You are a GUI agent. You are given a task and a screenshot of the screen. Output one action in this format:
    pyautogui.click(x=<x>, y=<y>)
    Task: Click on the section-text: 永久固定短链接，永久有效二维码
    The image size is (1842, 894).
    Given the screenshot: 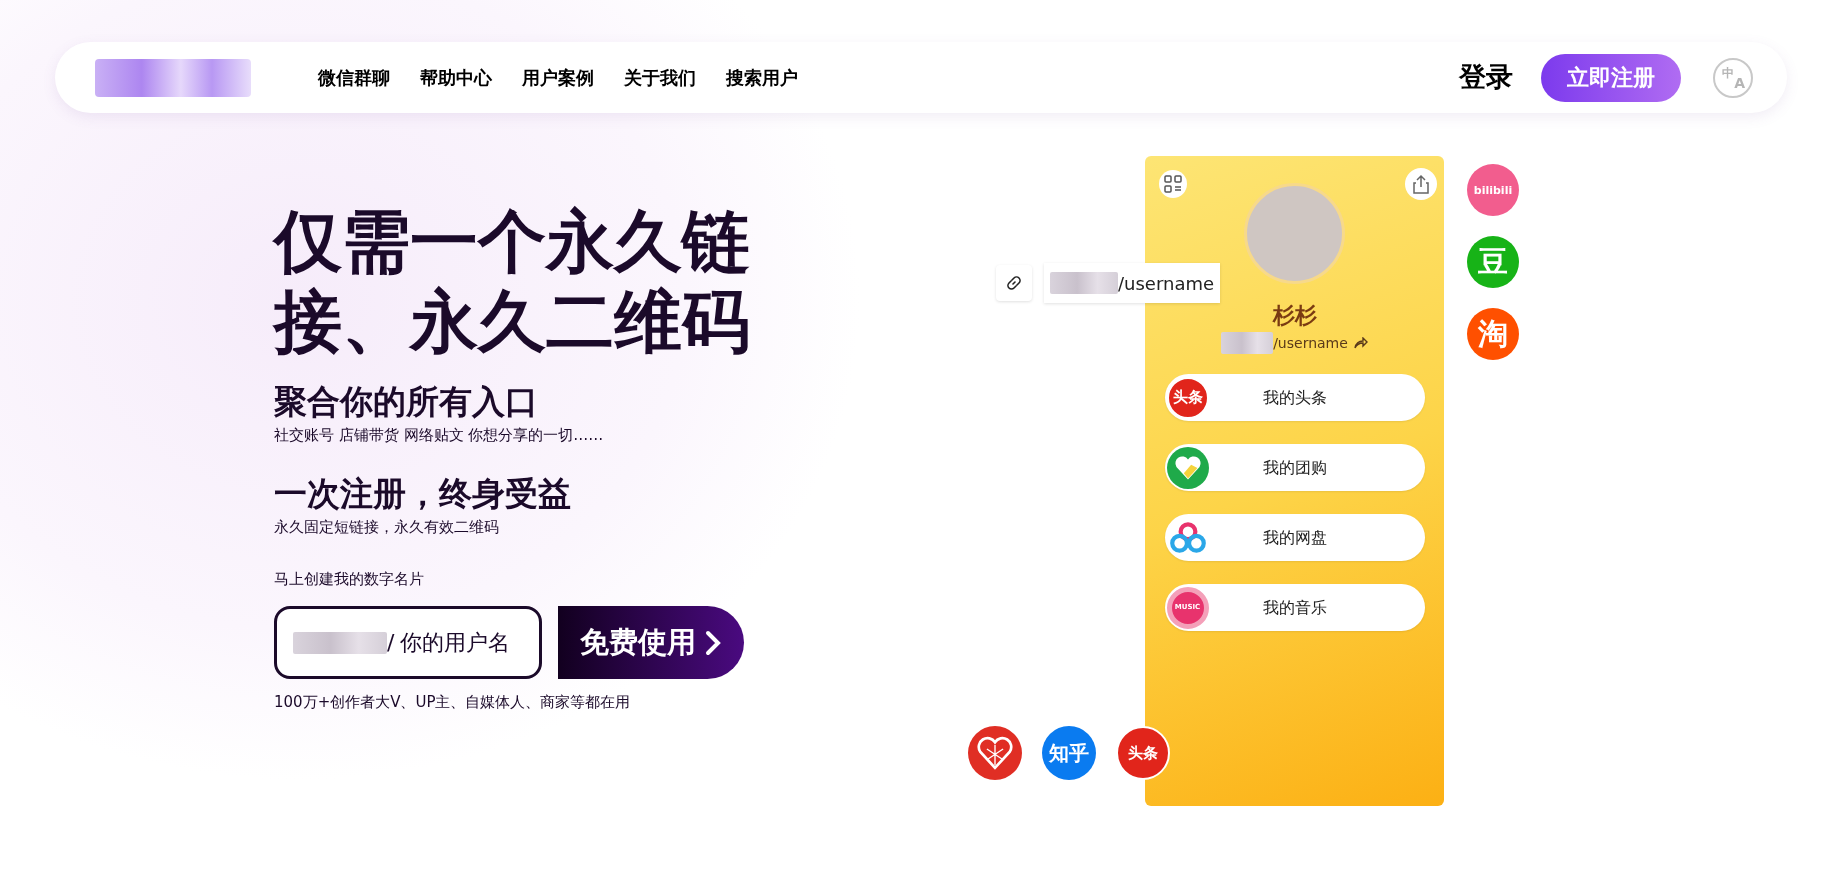 What is the action you would take?
    pyautogui.click(x=387, y=527)
    